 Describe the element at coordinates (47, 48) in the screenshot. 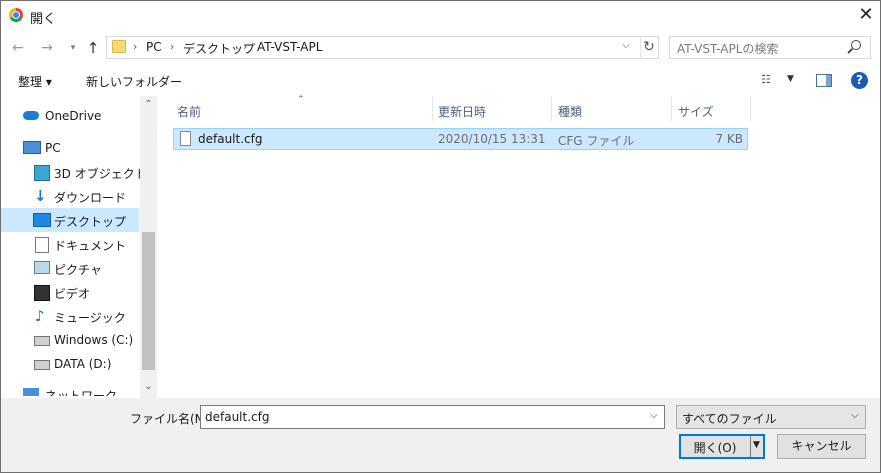

I see `forward-button: →` at that location.